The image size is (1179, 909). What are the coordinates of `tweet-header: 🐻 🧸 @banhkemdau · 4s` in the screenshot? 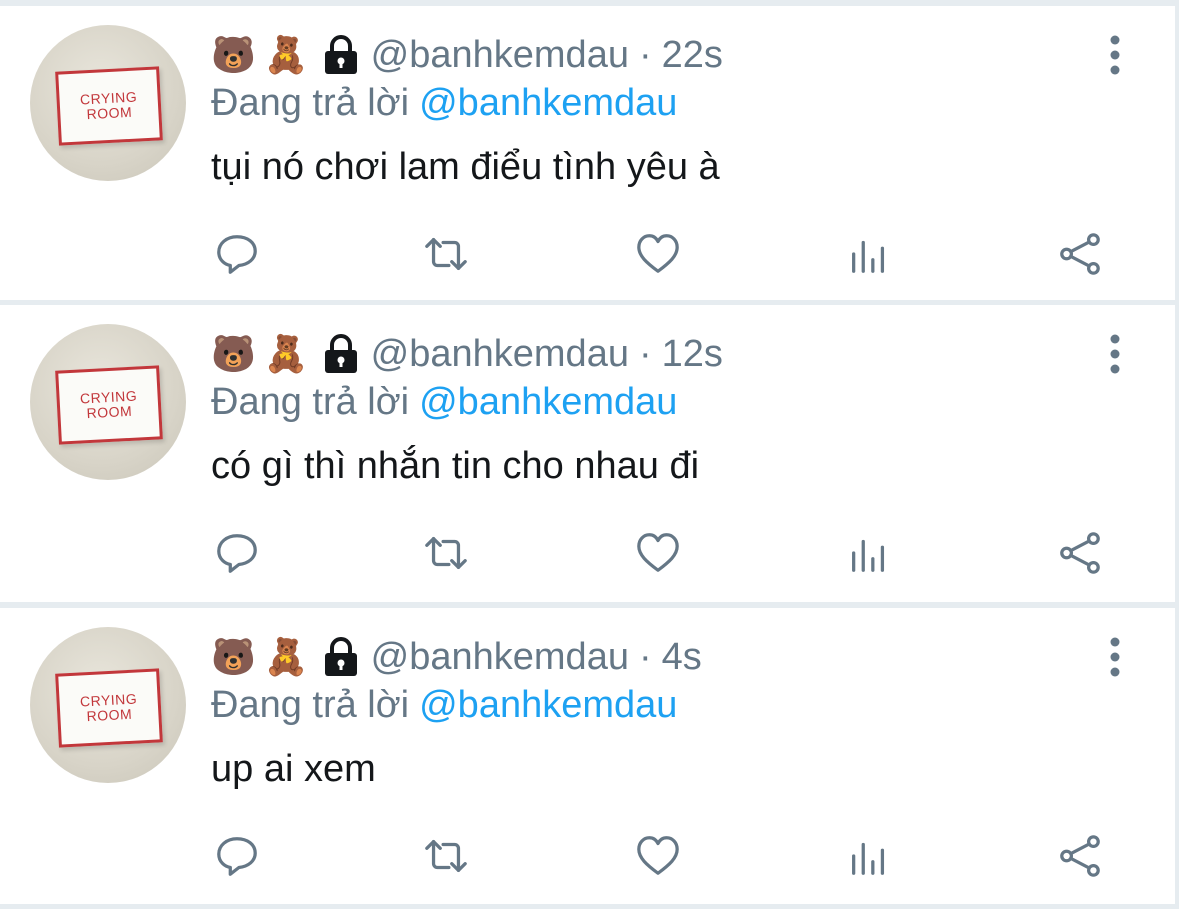 It's located at (456, 657).